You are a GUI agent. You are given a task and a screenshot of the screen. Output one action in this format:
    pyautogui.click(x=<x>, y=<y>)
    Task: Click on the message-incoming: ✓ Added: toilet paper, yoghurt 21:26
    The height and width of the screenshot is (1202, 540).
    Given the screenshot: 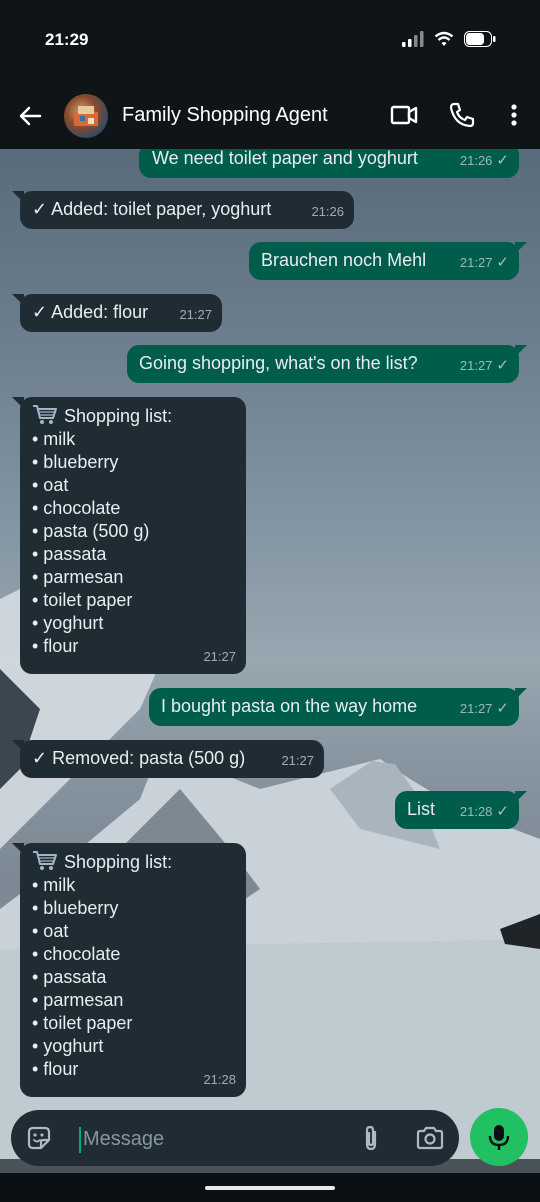 What is the action you would take?
    pyautogui.click(x=183, y=210)
    